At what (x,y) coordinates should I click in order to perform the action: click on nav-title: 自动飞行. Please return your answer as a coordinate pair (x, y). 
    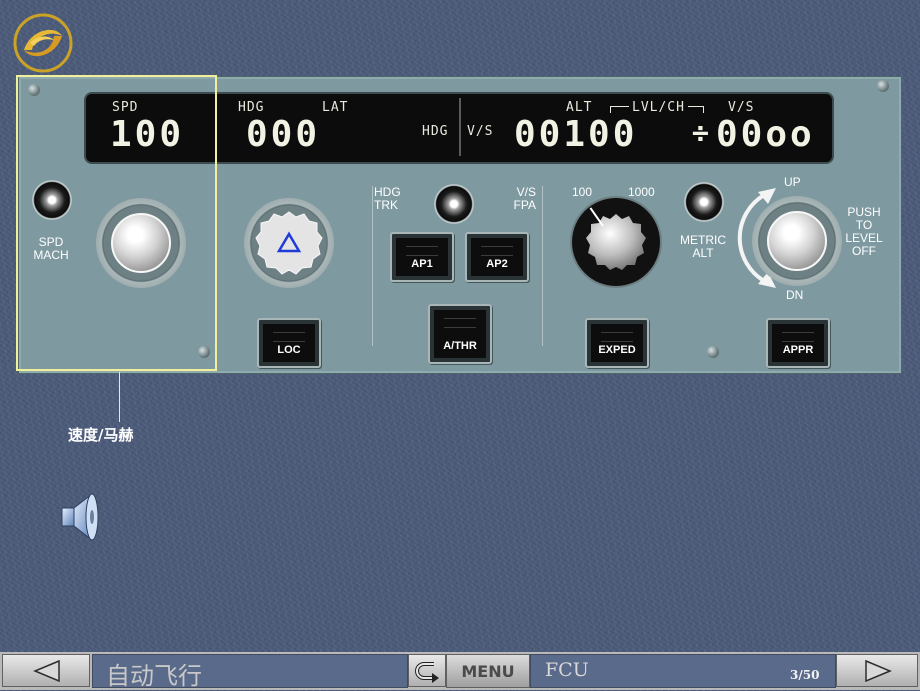
    Looking at the image, I should click on (154, 676).